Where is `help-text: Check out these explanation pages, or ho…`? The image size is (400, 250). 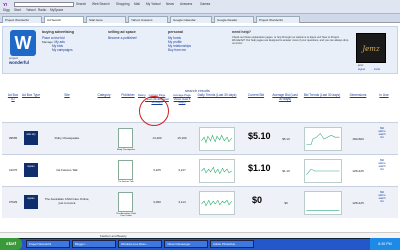
help-text: Check out these explanation pages, or ho… is located at coordinates (290, 41).